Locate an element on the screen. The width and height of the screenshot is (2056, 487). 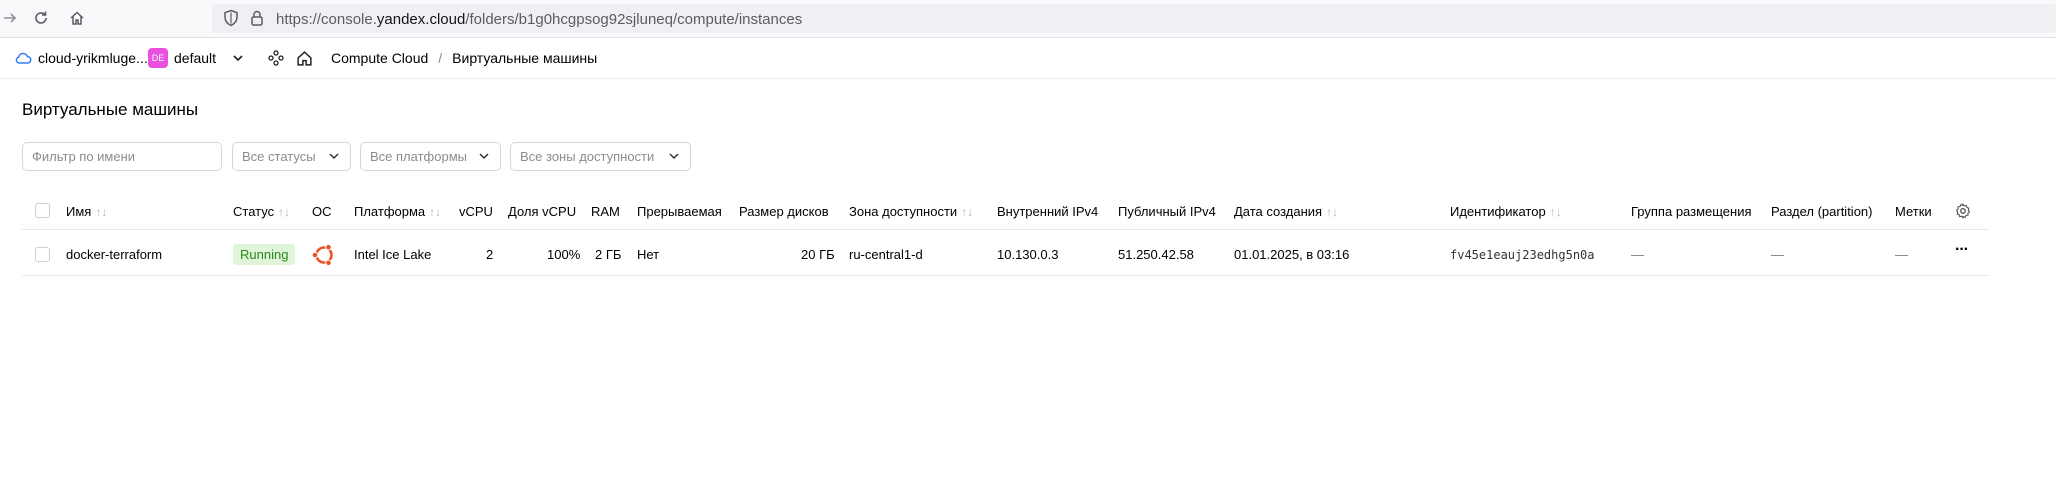
tracking-protection-icon is located at coordinates (231, 18).